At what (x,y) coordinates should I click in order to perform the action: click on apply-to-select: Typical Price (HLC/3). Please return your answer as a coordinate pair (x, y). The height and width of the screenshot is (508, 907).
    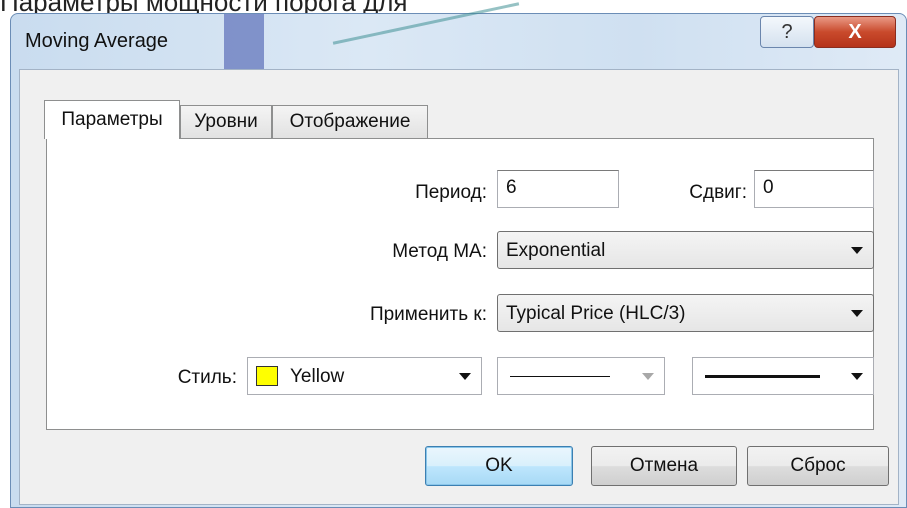
    Looking at the image, I should click on (685, 313).